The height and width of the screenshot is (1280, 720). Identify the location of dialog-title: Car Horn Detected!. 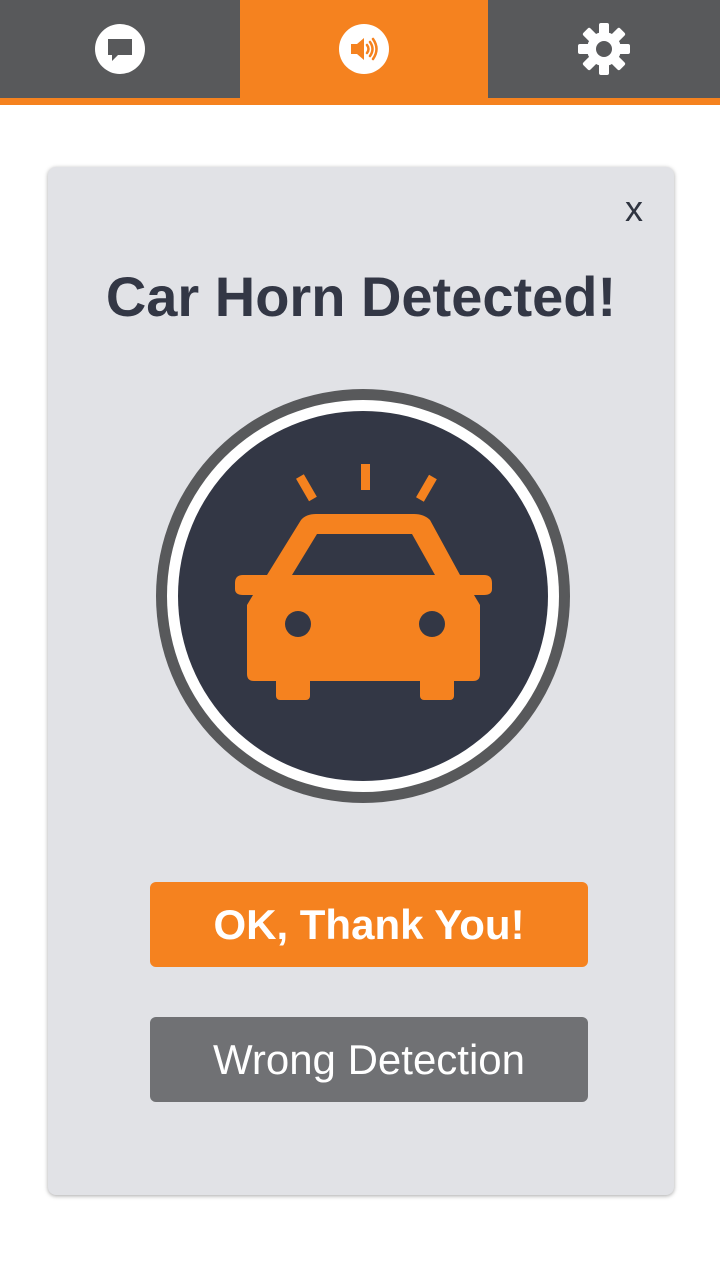
(361, 296).